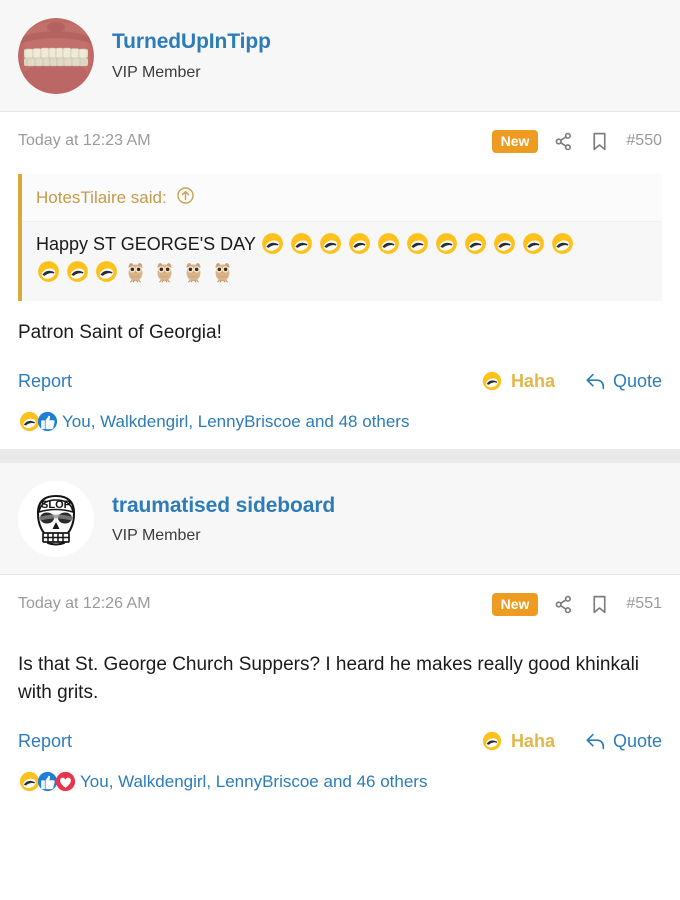 This screenshot has height=900, width=680. Describe the element at coordinates (101, 197) in the screenshot. I see `quote-attribution: HotesTilaire said:` at that location.